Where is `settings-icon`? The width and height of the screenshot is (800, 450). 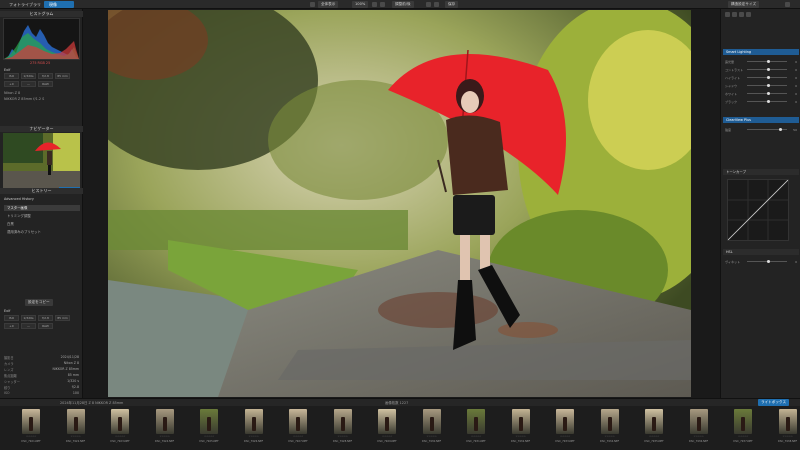
settings-icon is located at coordinates (787, 4).